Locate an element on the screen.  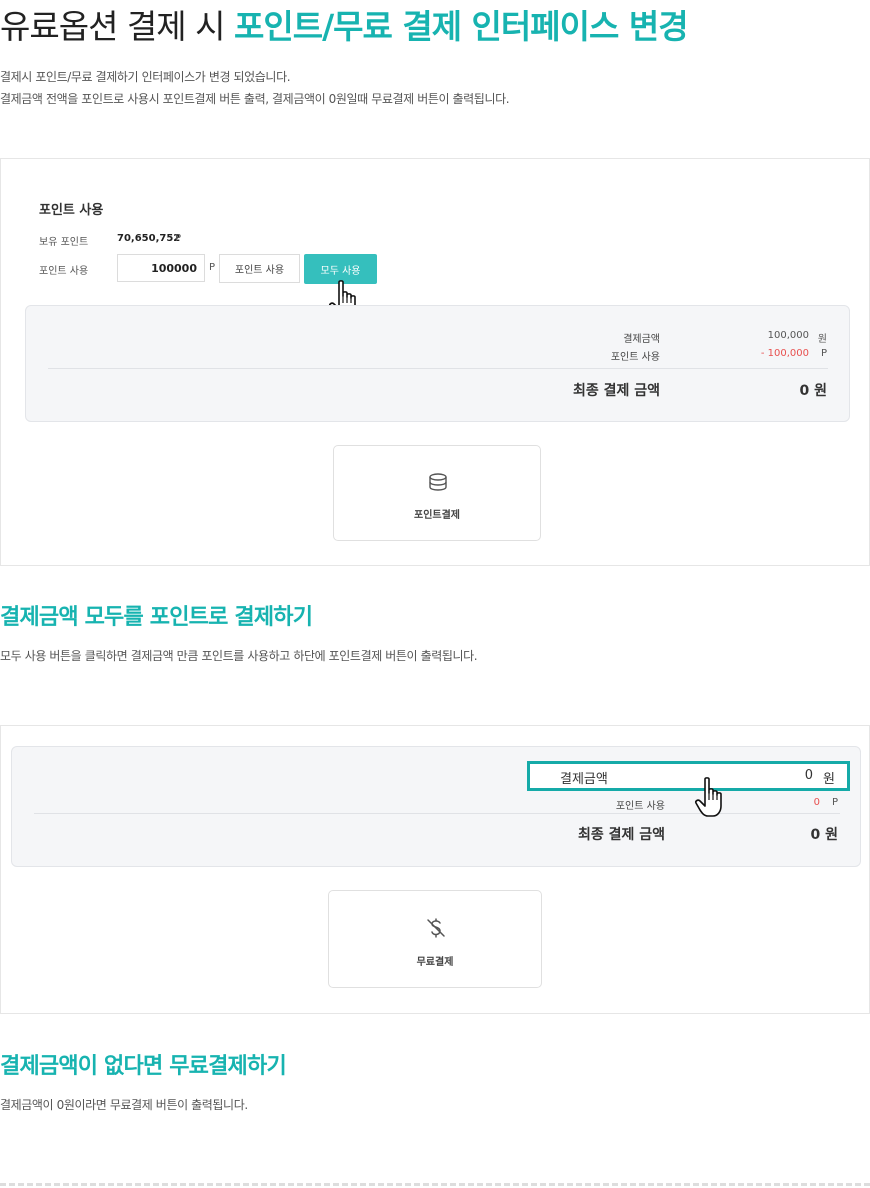
page-title: 유료옵션 결제 시 포인트/무료 결제 인터페이스 변경 is located at coordinates (344, 26).